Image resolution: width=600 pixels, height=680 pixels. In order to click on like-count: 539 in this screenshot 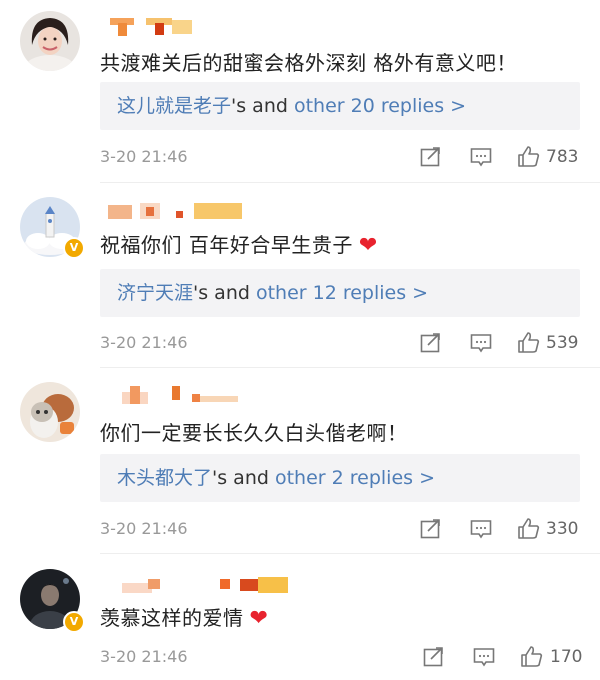, I will do `click(562, 343)`.